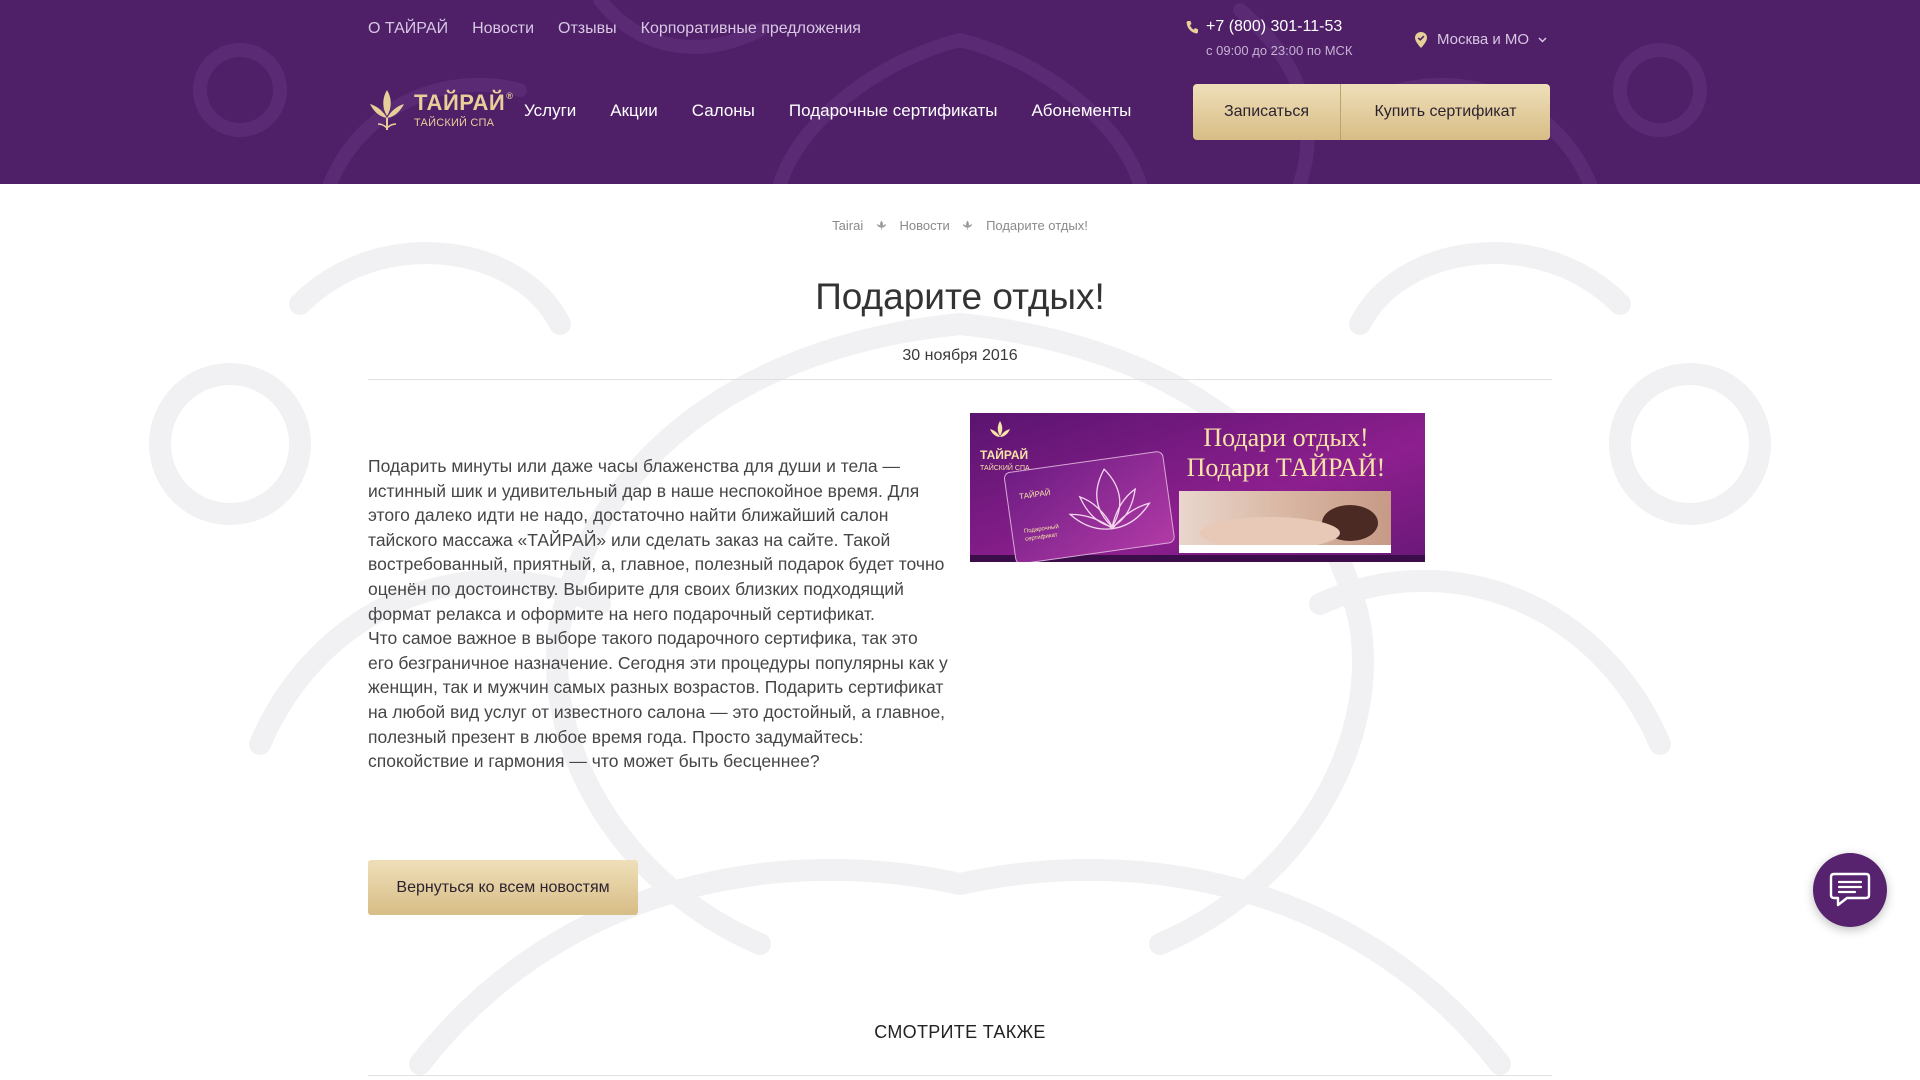 This screenshot has width=1920, height=1080. Describe the element at coordinates (503, 29) in the screenshot. I see `topnav-news: Новости` at that location.